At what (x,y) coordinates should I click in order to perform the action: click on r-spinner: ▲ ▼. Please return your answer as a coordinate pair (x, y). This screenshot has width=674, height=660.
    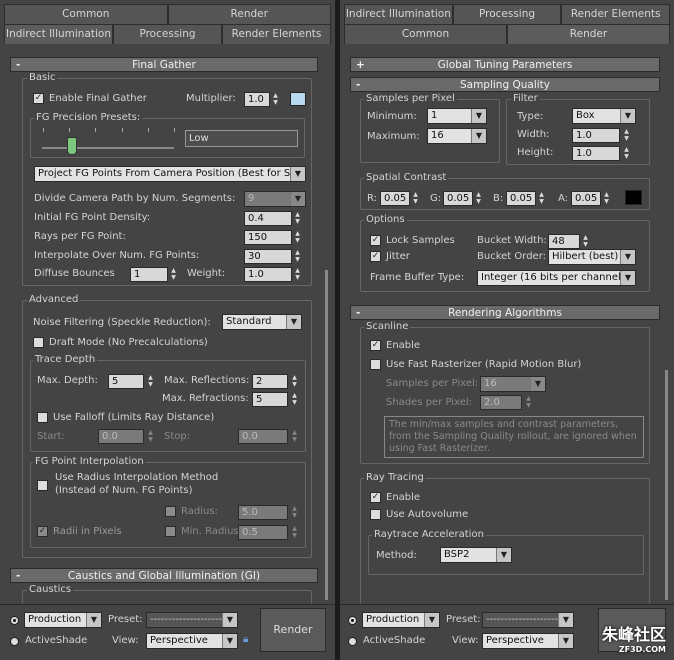
    Looking at the image, I should click on (415, 198).